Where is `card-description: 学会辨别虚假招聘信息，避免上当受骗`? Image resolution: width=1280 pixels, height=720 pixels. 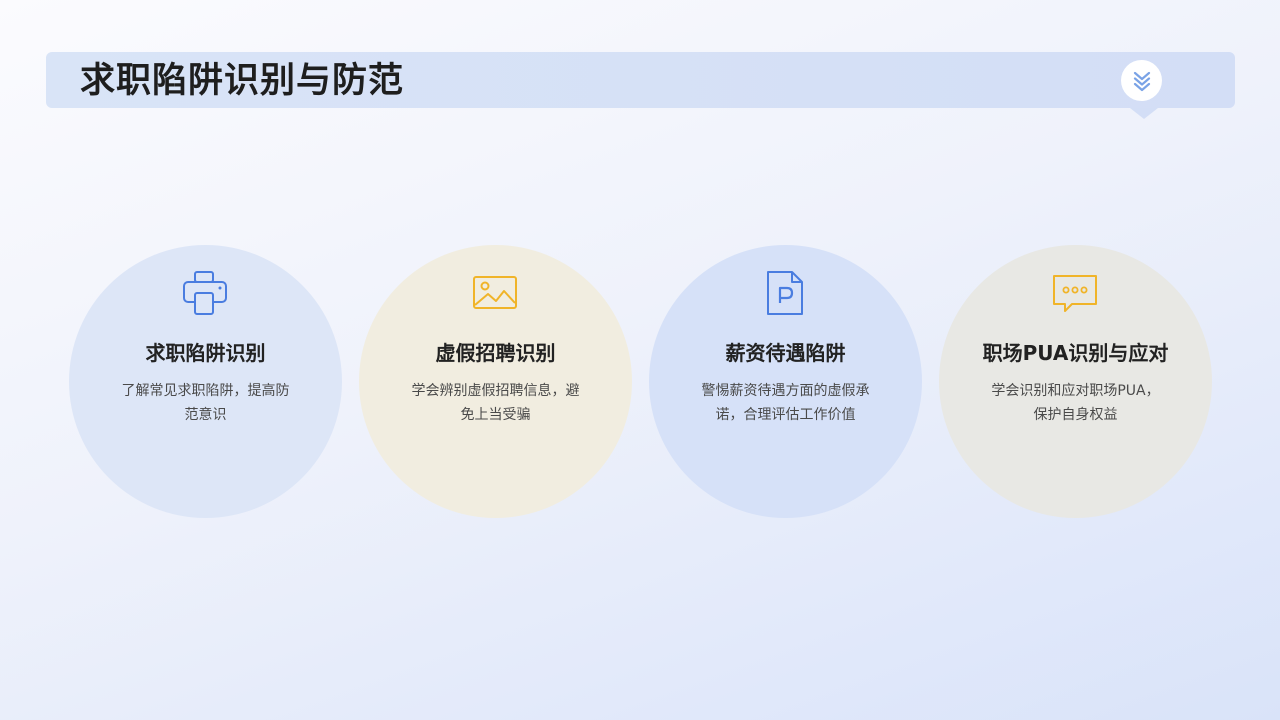
card-description: 学会辨别虚假招聘信息，避免上当受骗 is located at coordinates (495, 403).